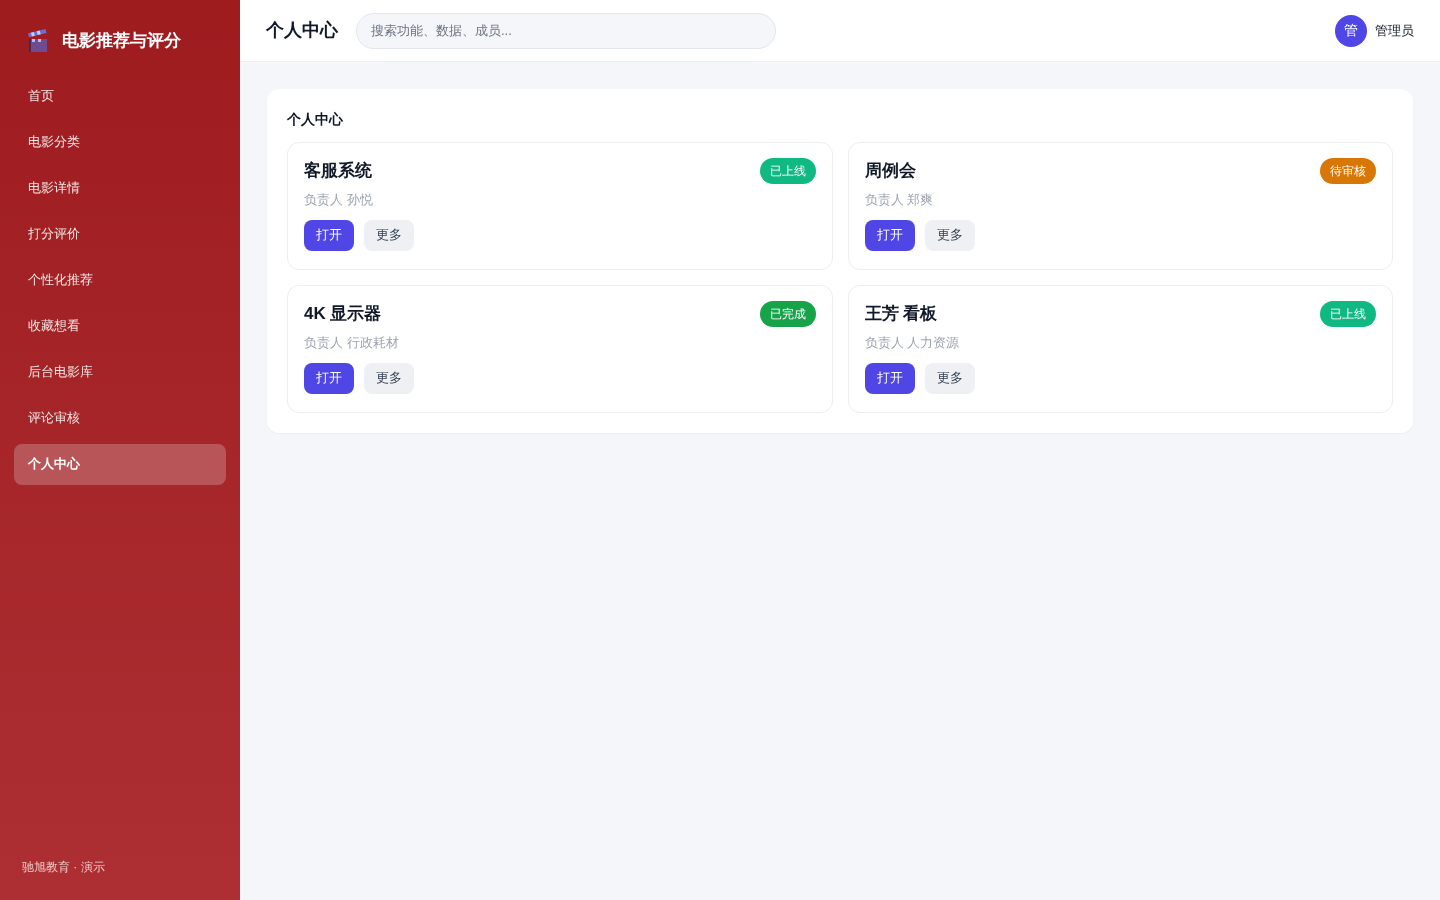 Image resolution: width=1440 pixels, height=900 pixels. Describe the element at coordinates (120, 372) in the screenshot. I see `nav-item: 后台电影库` at that location.